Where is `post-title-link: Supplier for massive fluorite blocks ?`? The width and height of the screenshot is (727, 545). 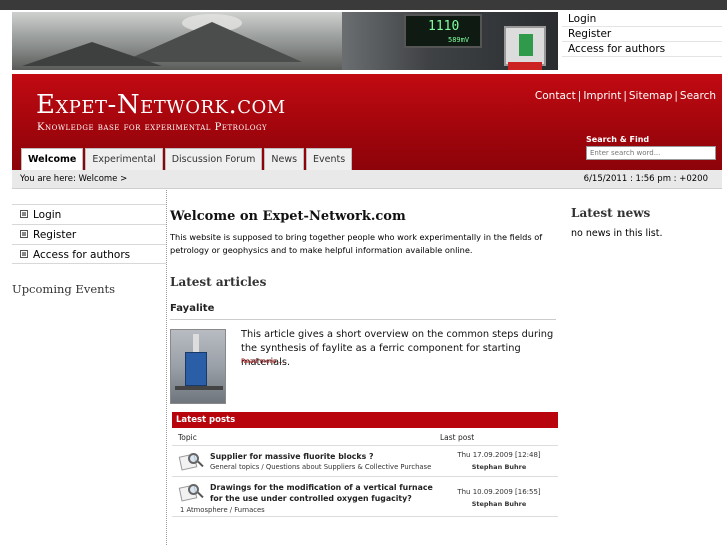 post-title-link: Supplier for massive fluorite blocks ? is located at coordinates (323, 456).